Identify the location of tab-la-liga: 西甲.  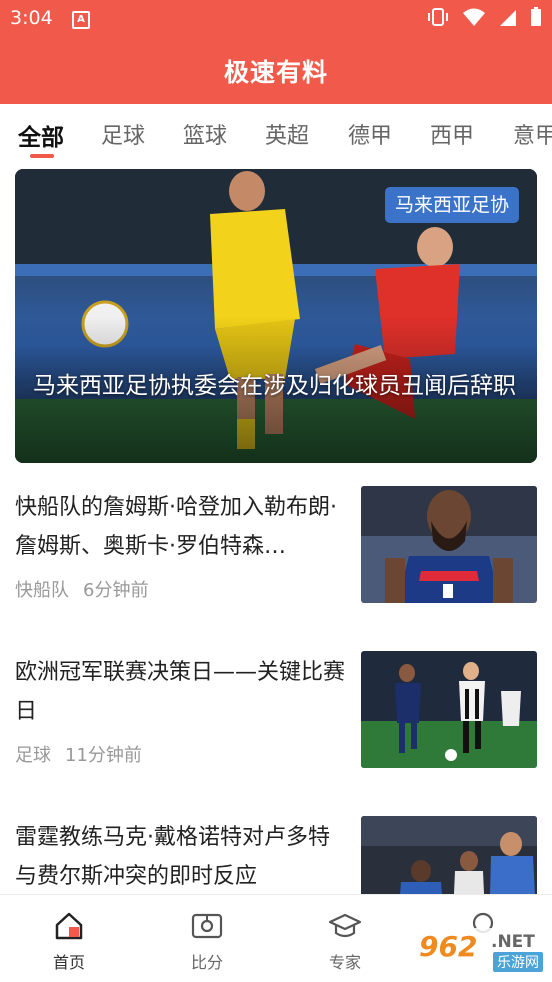
(452, 134).